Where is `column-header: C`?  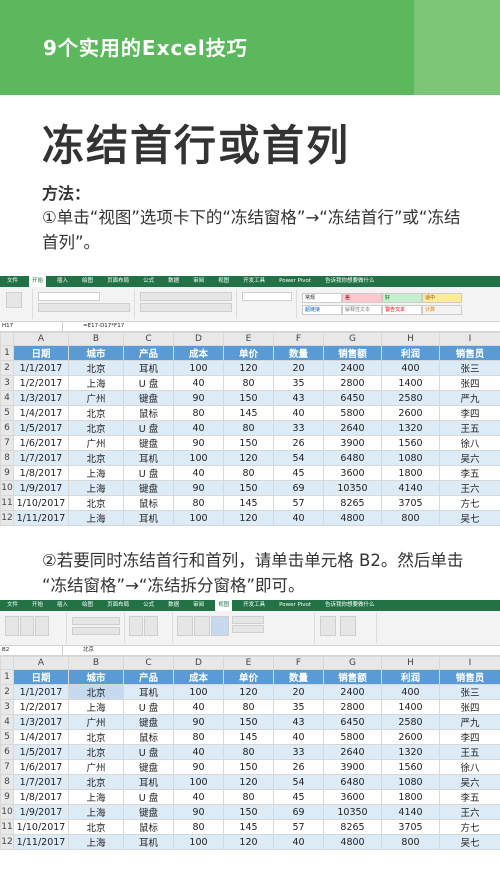
column-header: C is located at coordinates (148, 663).